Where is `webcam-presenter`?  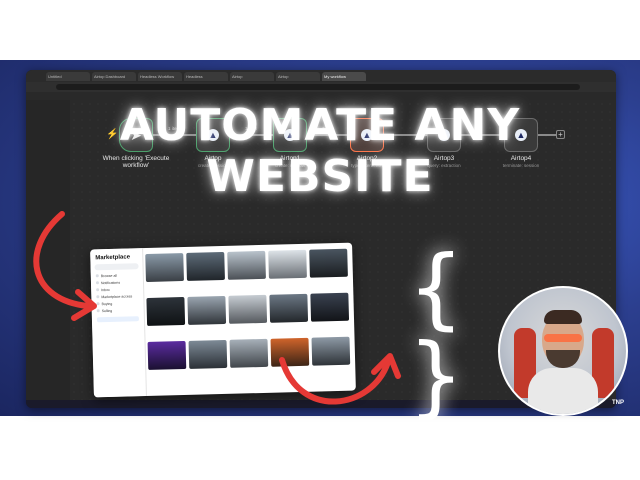 webcam-presenter is located at coordinates (563, 351).